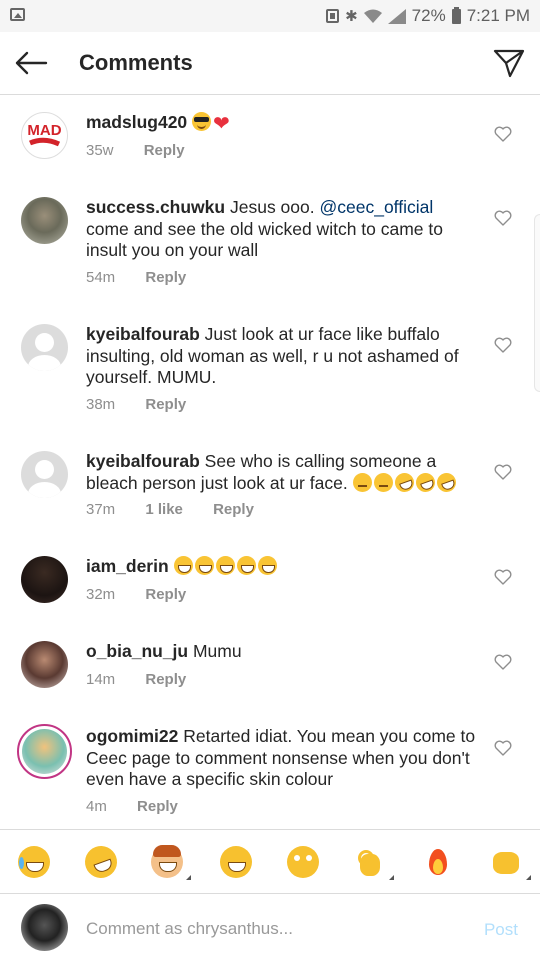 The image size is (540, 960). I want to click on mention-link: @ceec_official, so click(376, 207).